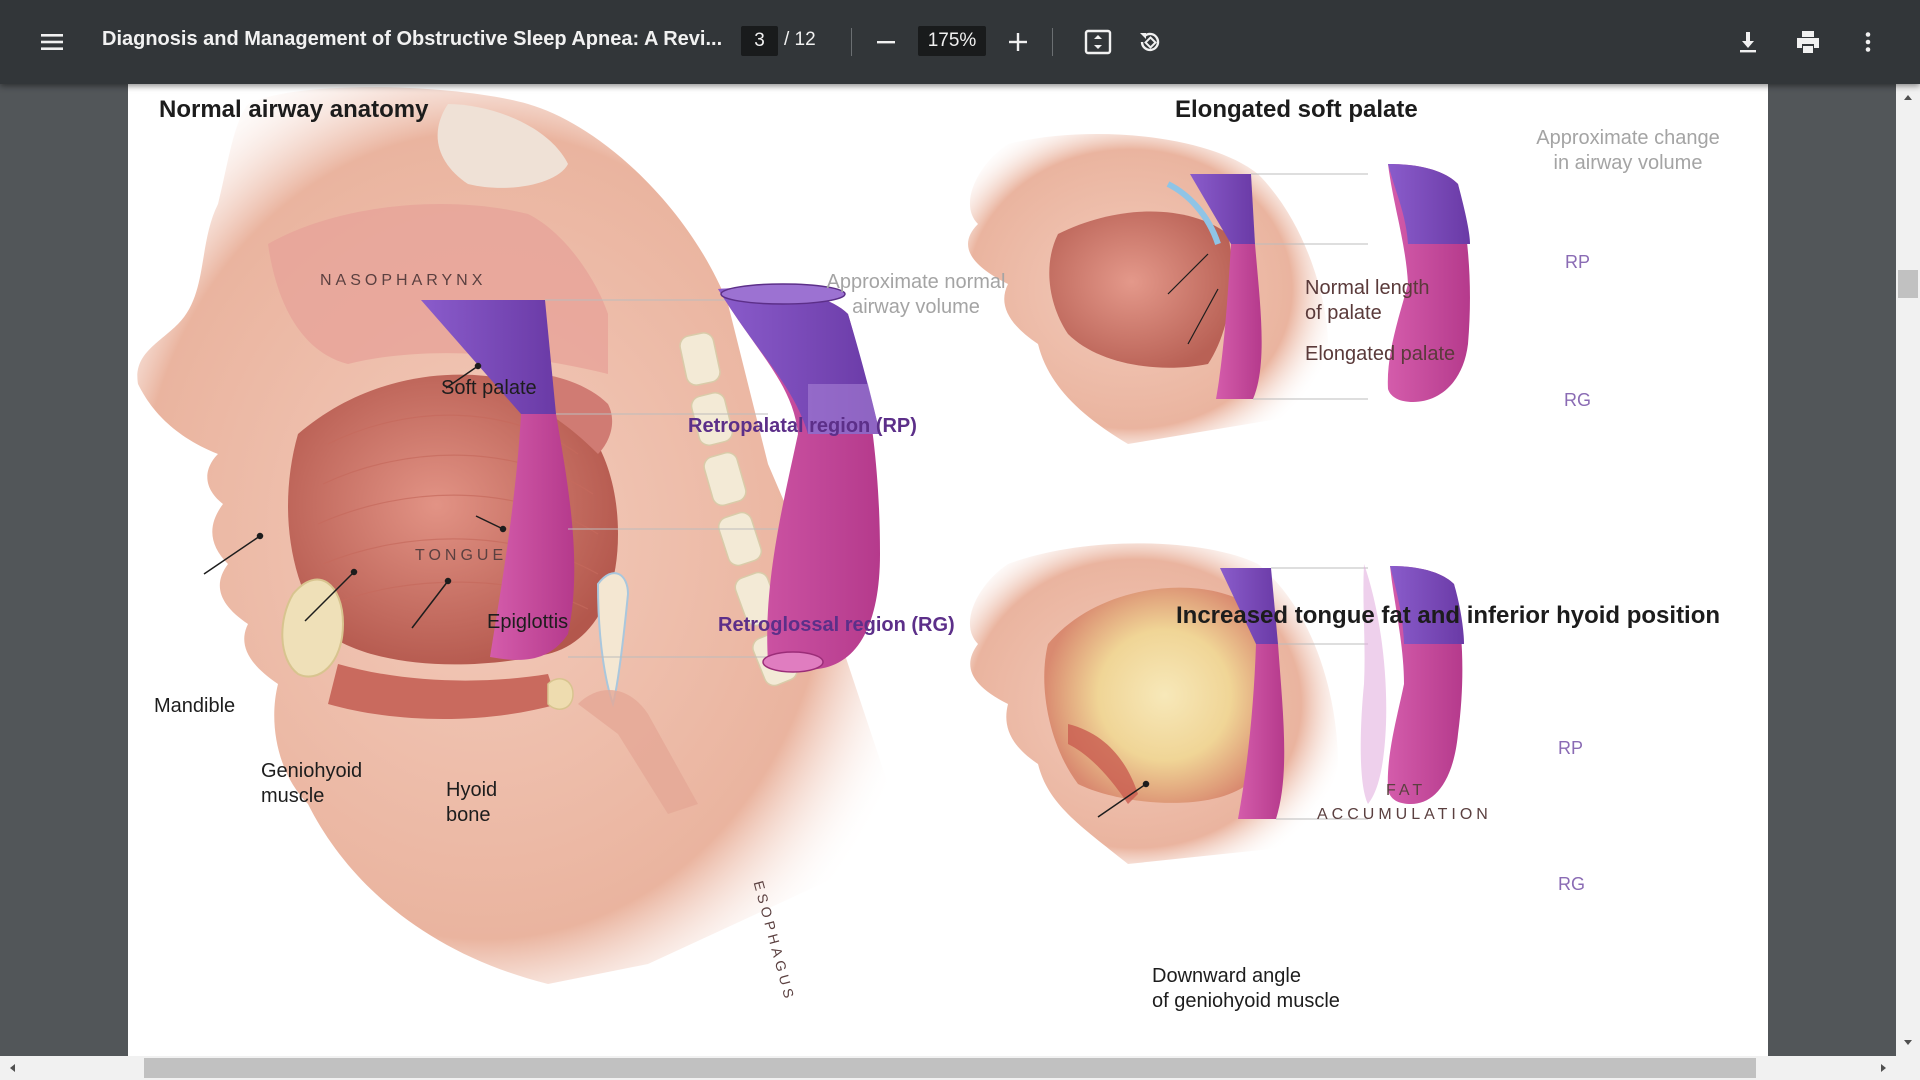  What do you see at coordinates (1628, 163) in the screenshot?
I see `label-change-line2: in airway volume` at bounding box center [1628, 163].